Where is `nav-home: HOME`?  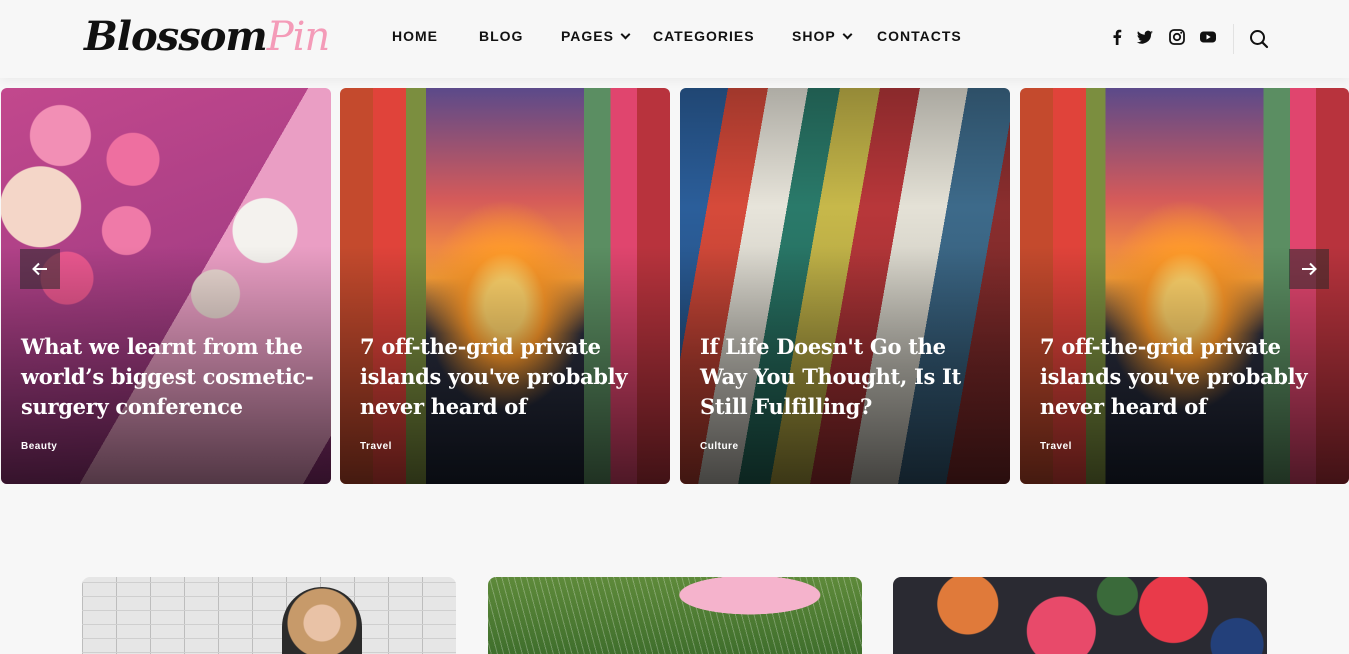 nav-home: HOME is located at coordinates (415, 36).